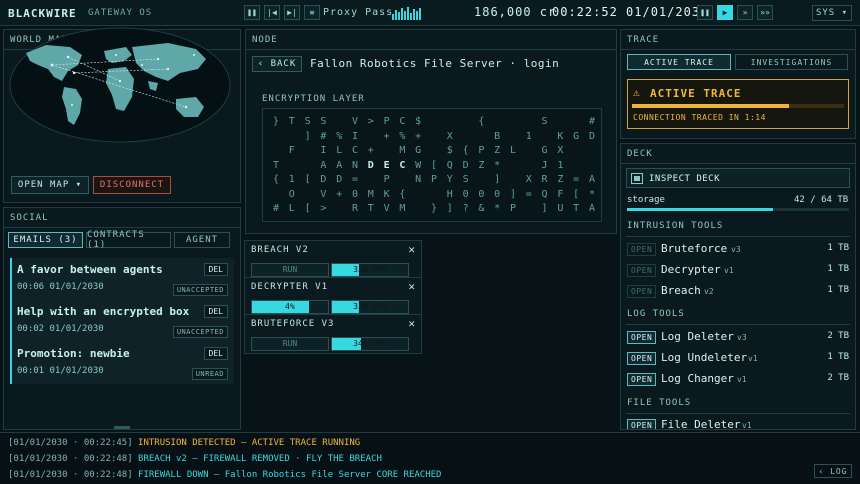 This screenshot has height=484, width=860. Describe the element at coordinates (738, 380) in the screenshot. I see `tool-row: OPEN Log Changer v1 2 TB` at that location.